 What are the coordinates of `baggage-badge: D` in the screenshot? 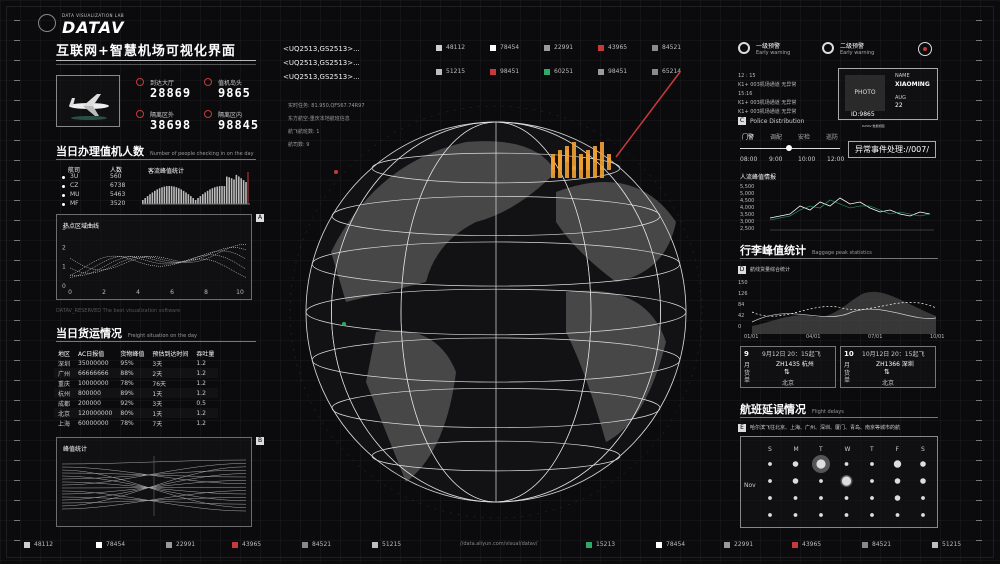 It's located at (742, 270).